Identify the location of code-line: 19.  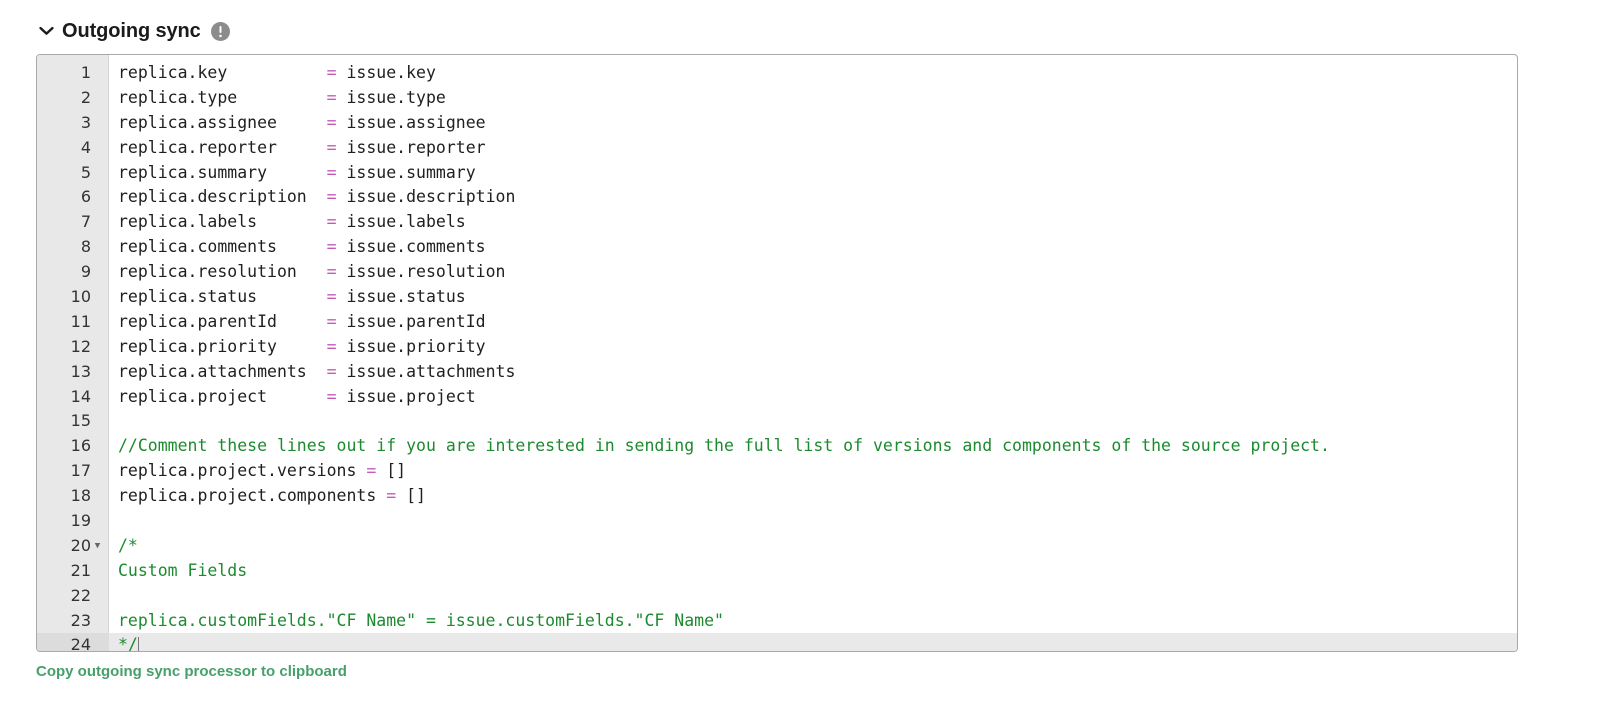
(777, 521).